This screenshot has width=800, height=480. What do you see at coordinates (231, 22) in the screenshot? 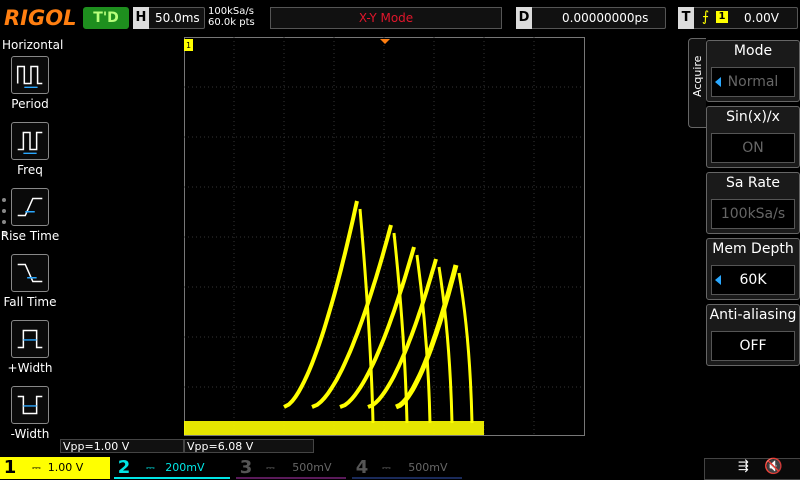
I see `memory-points: 60.0k pts` at bounding box center [231, 22].